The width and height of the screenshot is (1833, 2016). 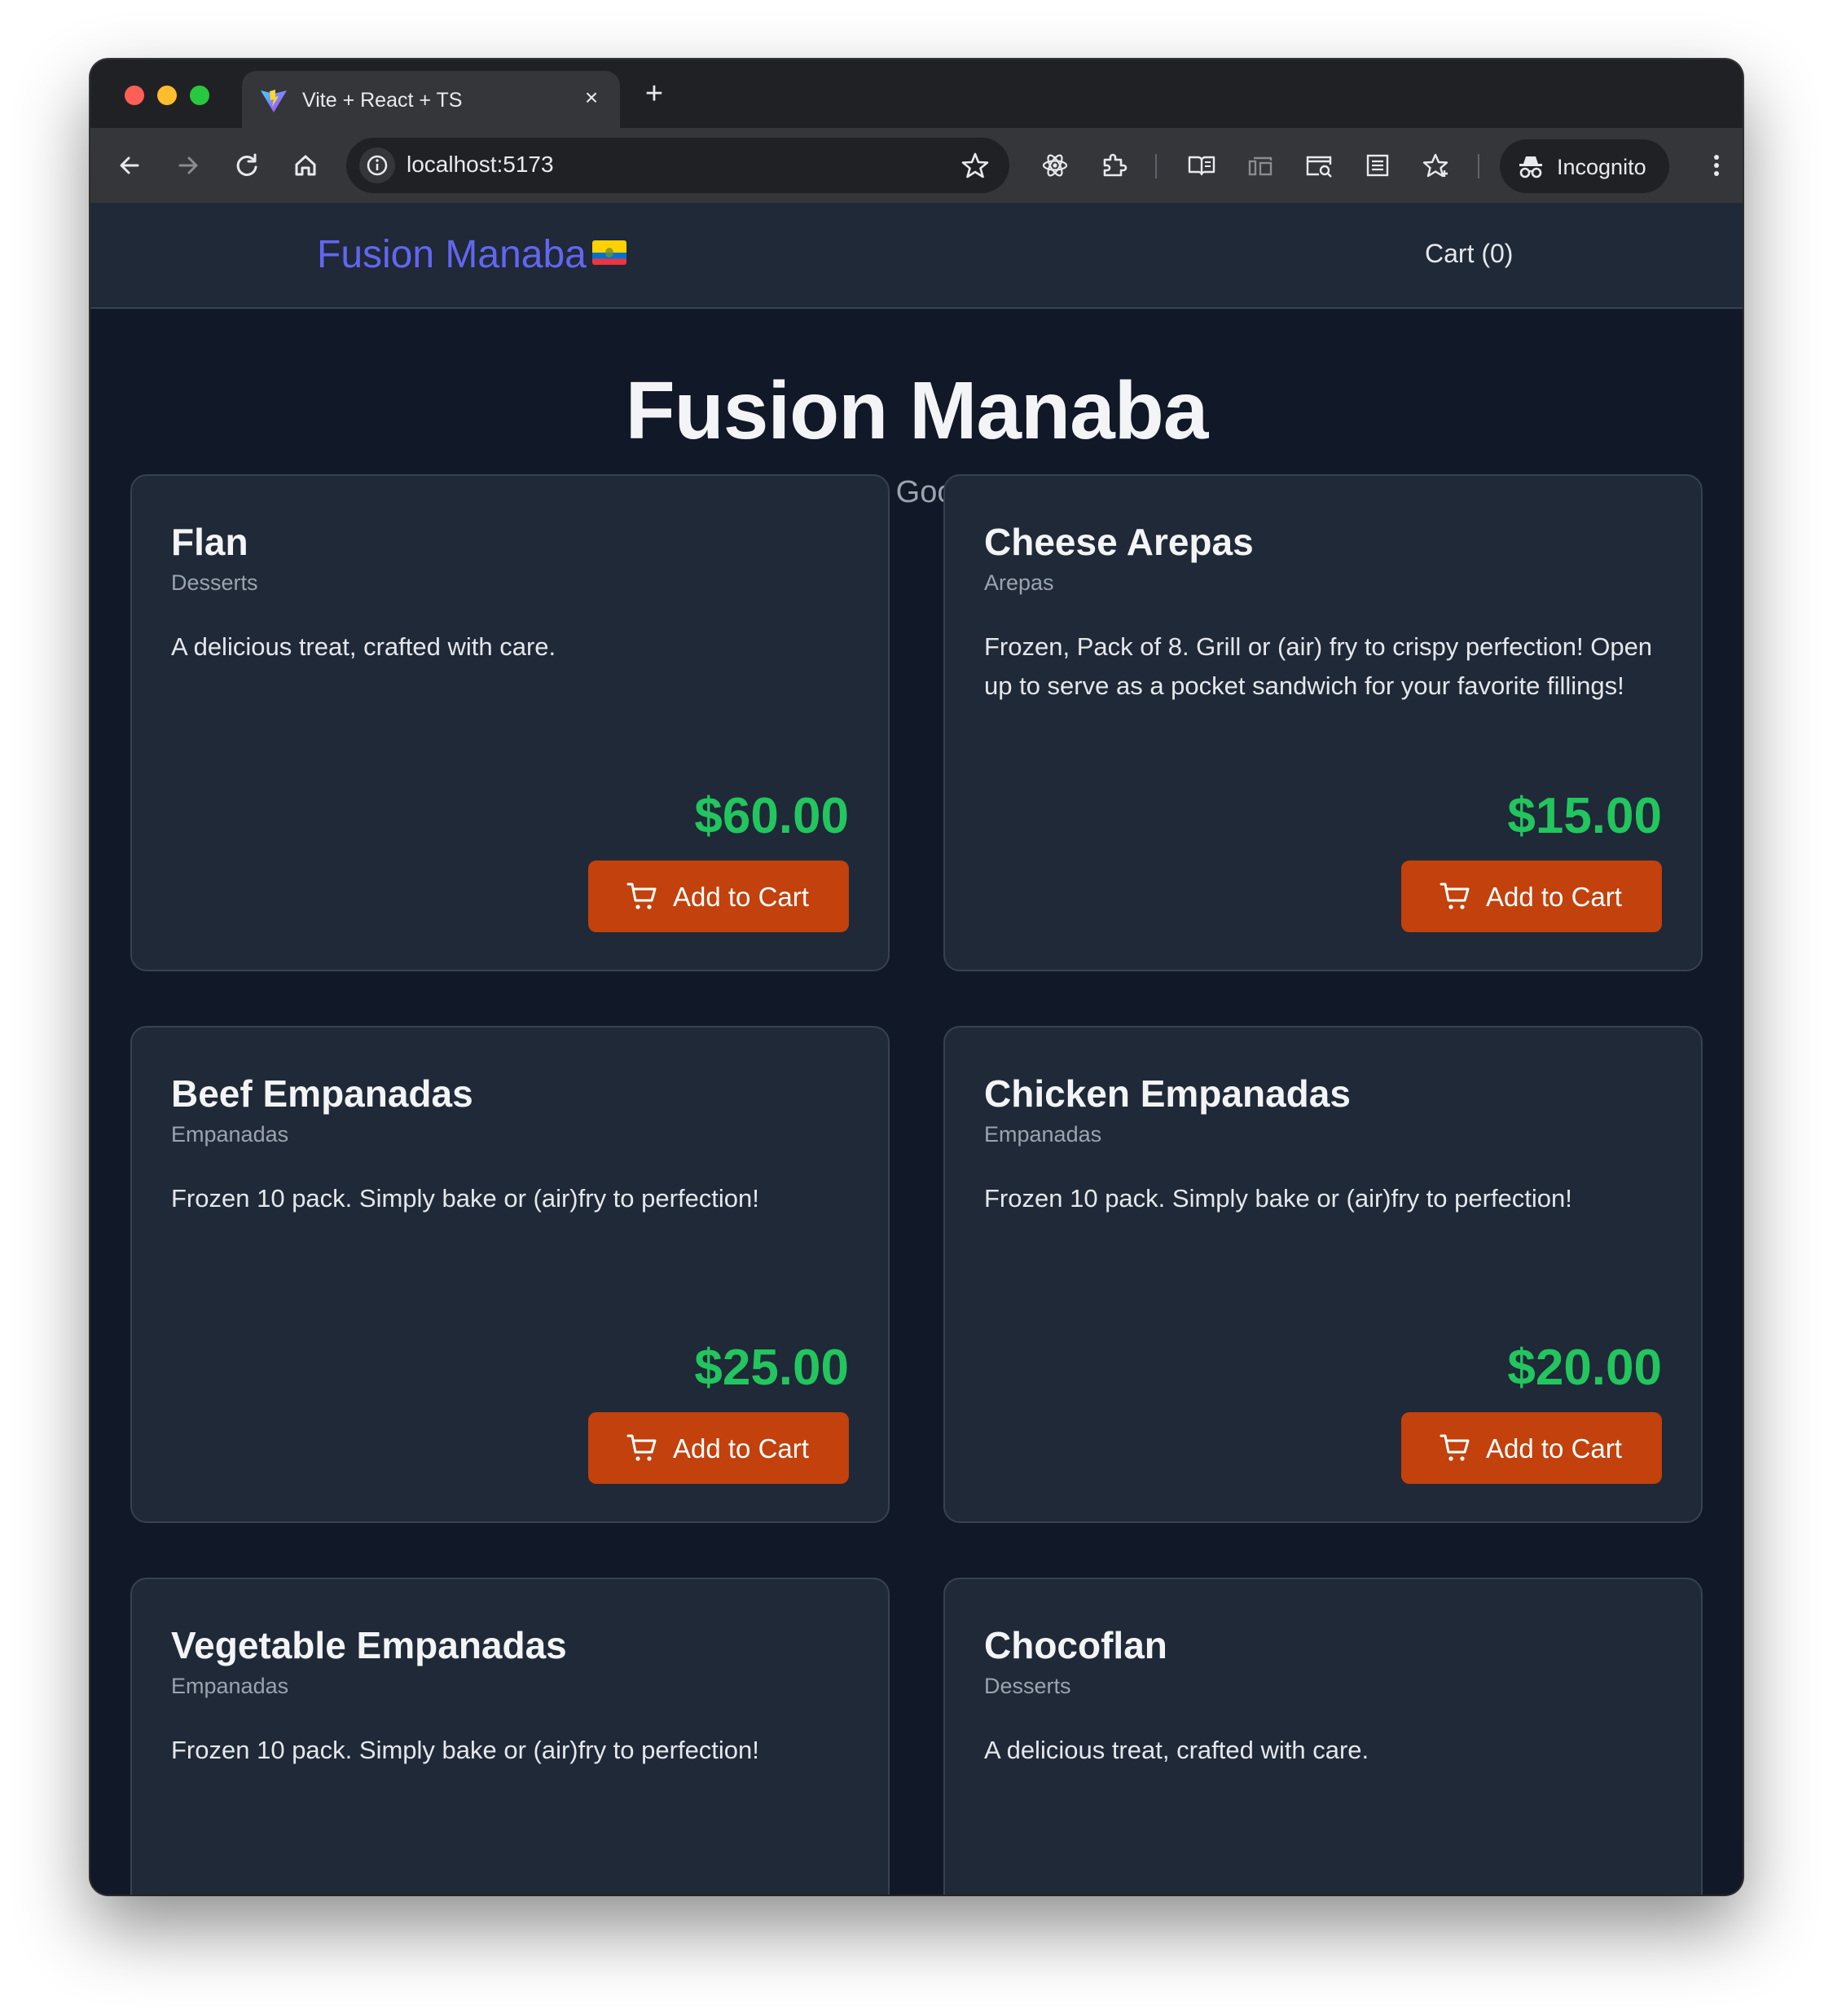 I want to click on product-price: $25.00, so click(x=771, y=1368).